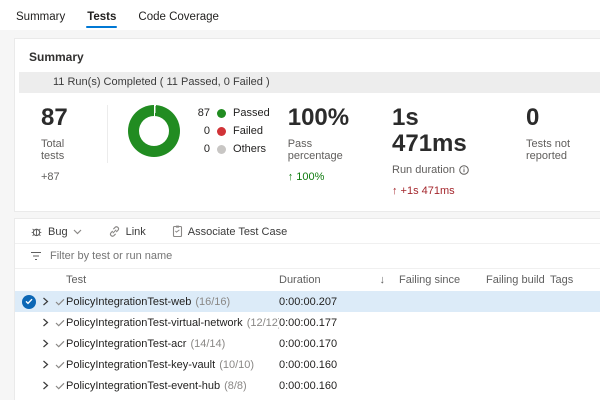  Describe the element at coordinates (237, 364) in the screenshot. I see `test-pass-count: (10/10)` at that location.